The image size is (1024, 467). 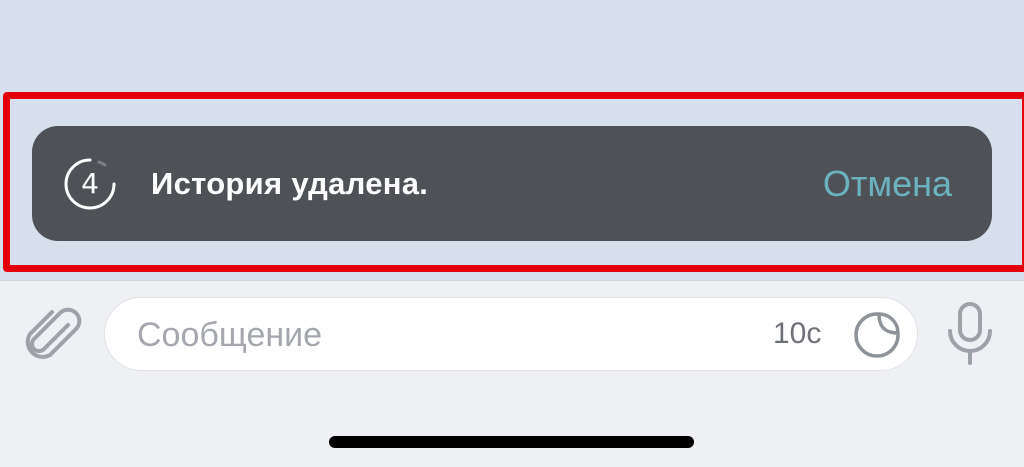 I want to click on message-field: 10с, so click(x=511, y=334).